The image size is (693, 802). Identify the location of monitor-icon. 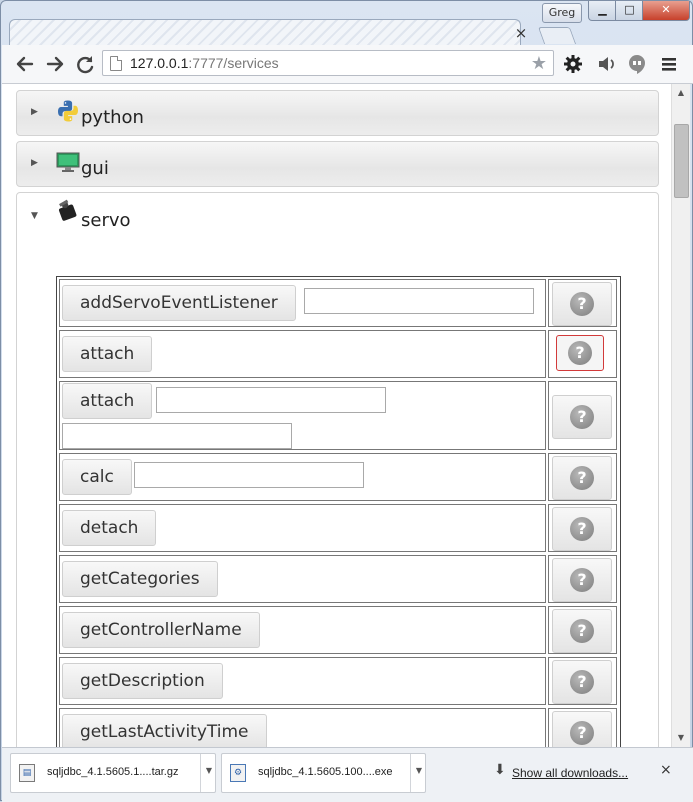
(68, 162).